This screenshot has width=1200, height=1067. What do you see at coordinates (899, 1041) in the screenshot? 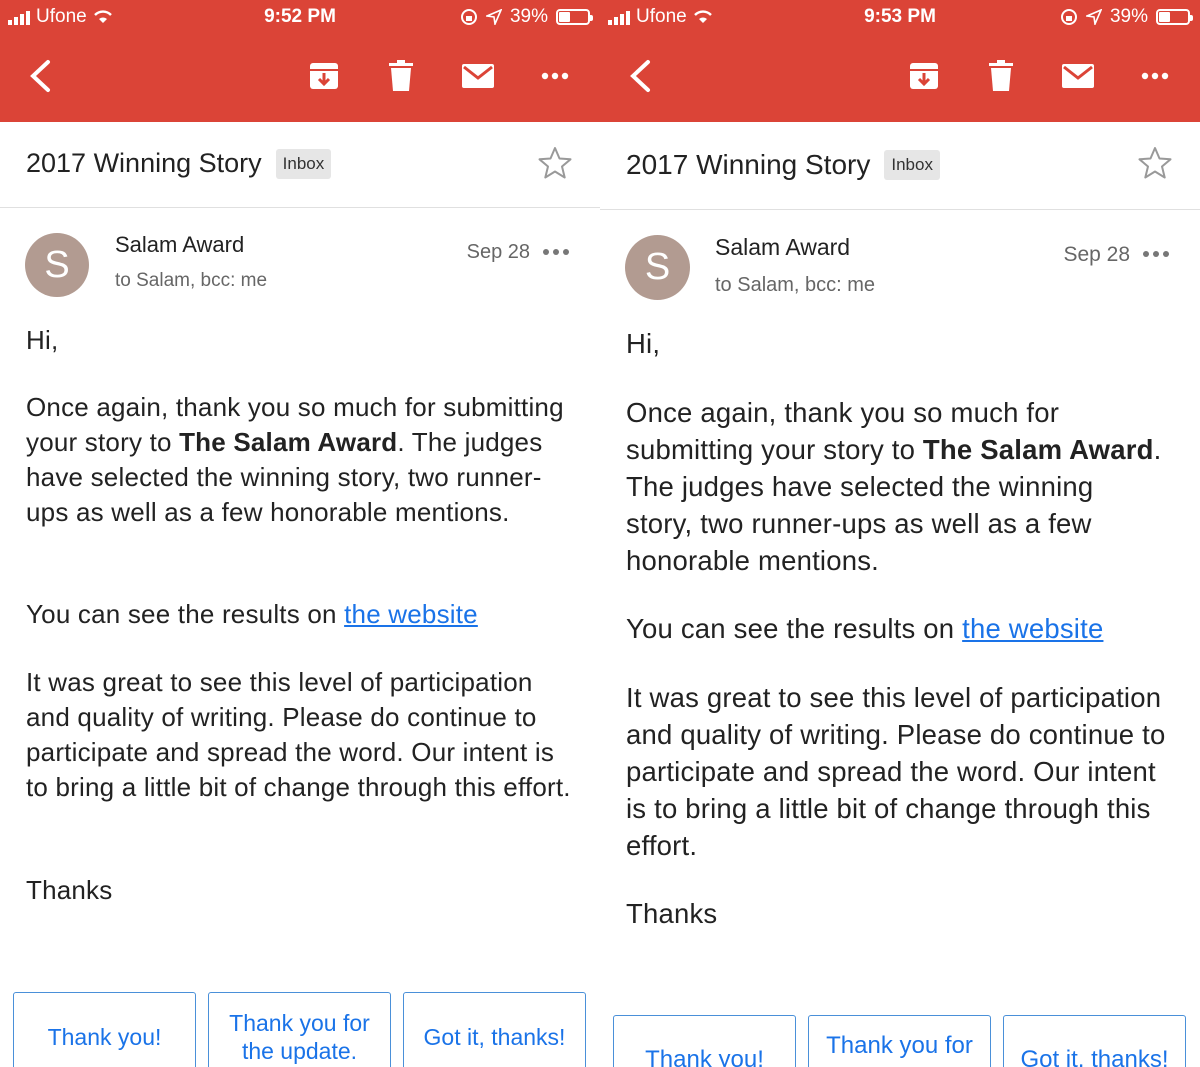
I see `smart-reply-thank-you-update: Thank you for` at bounding box center [899, 1041].